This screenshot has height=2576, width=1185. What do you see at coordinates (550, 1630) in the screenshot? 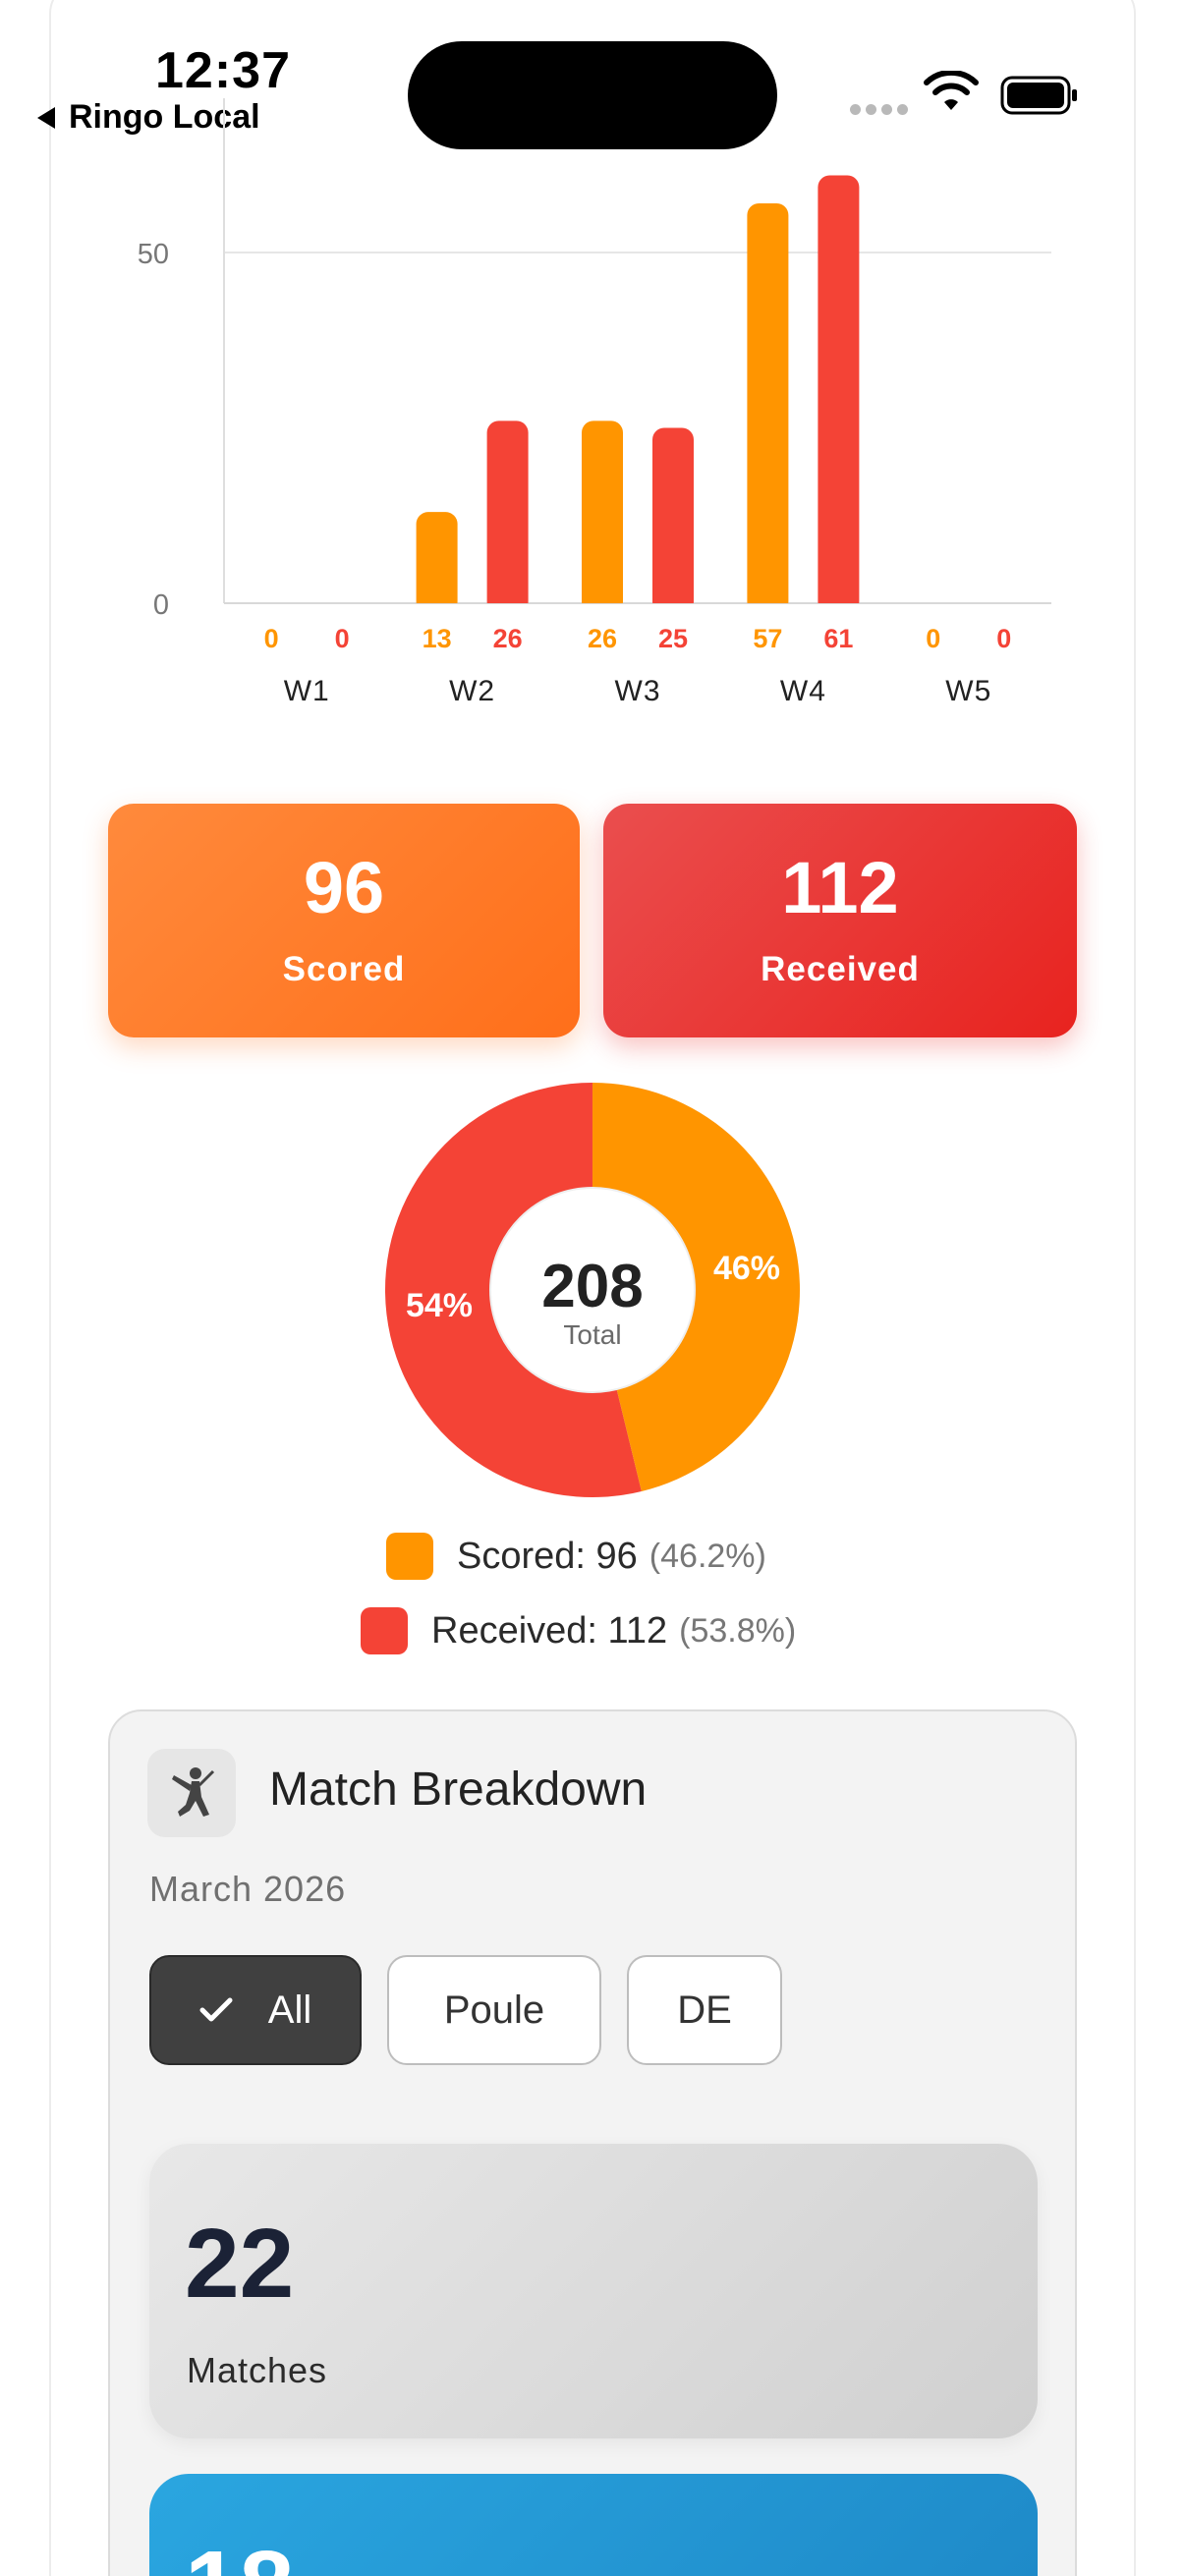
I see `legend-received-label: Received: 112` at bounding box center [550, 1630].